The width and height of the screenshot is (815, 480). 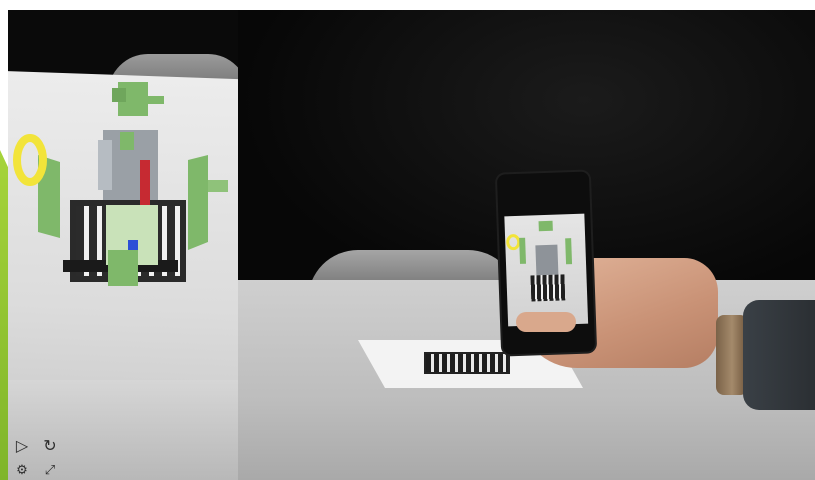 I want to click on viewer-controls: ▷ ↻ ⚙ ⤢, so click(x=43, y=459).